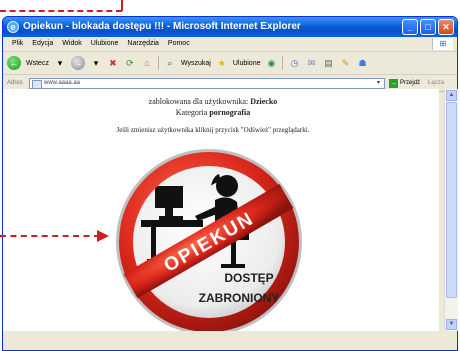  What do you see at coordinates (294, 63) in the screenshot?
I see `history-icon: ◷` at bounding box center [294, 63].